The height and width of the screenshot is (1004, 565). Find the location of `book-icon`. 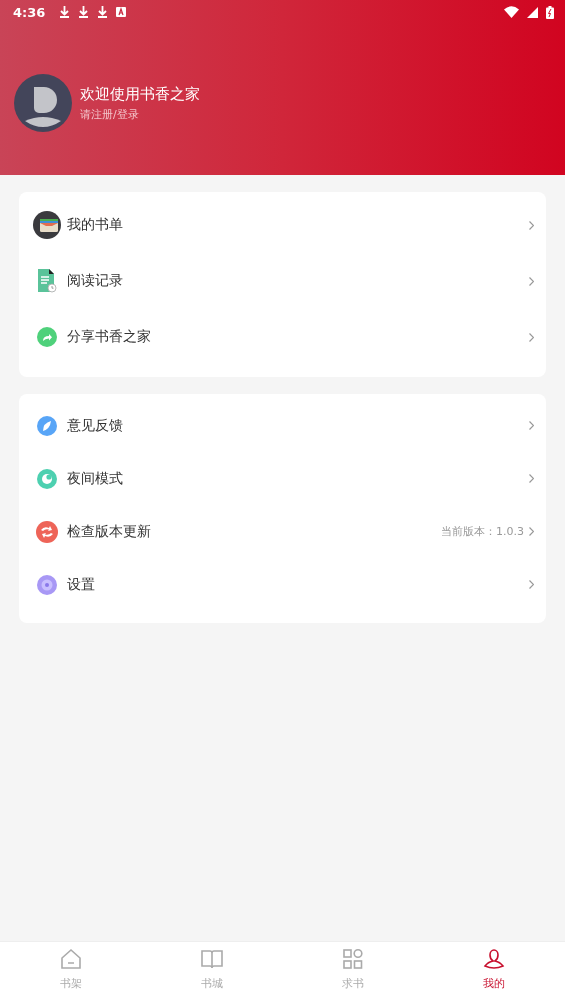

book-icon is located at coordinates (211, 959).